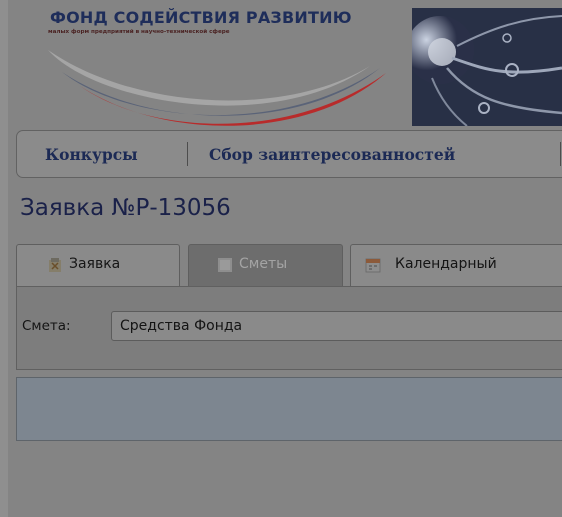 This screenshot has height=517, width=562. Describe the element at coordinates (225, 265) in the screenshot. I see `estimates-icon` at that location.